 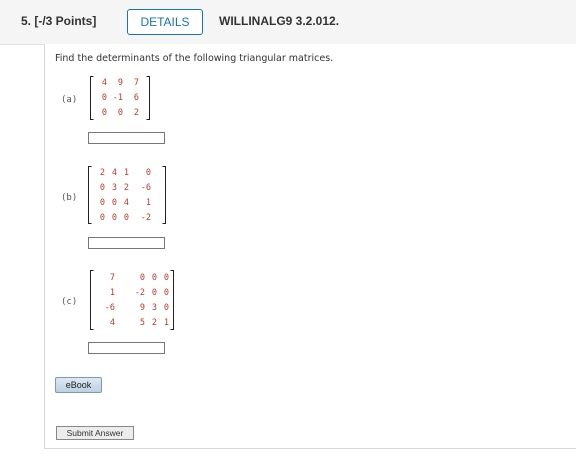 I want to click on matrix-b-entry: -2, so click(x=145, y=218).